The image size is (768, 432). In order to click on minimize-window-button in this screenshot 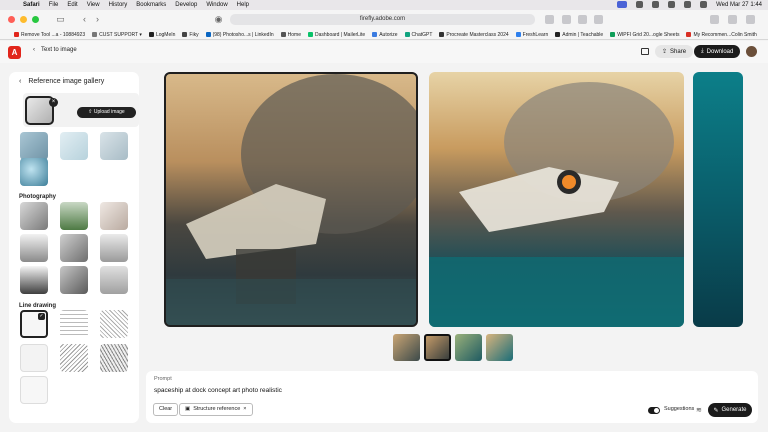, I will do `click(23, 19)`.